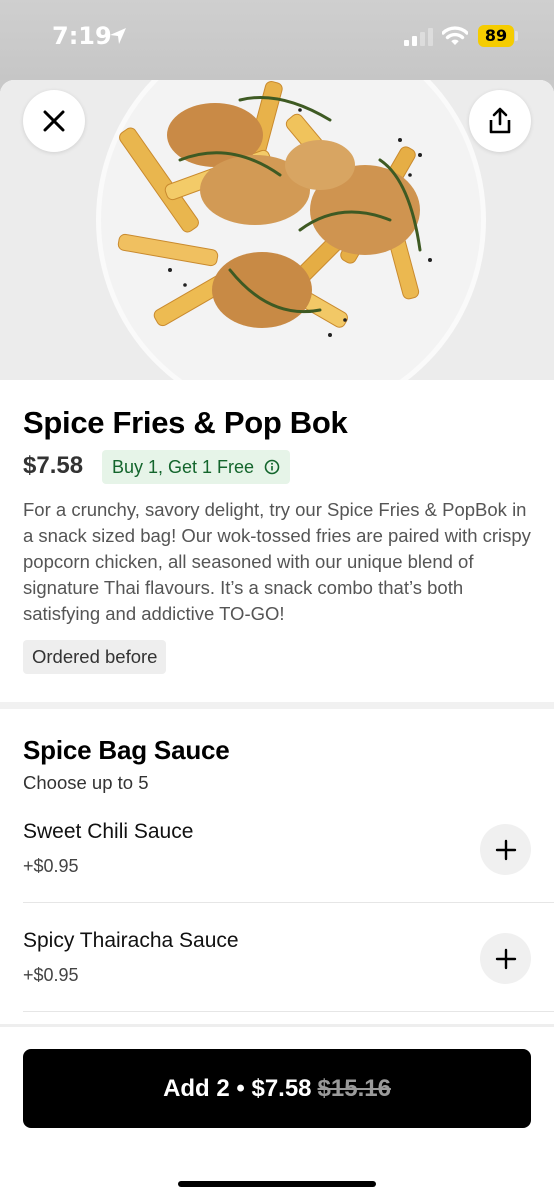 This screenshot has width=554, height=1200. Describe the element at coordinates (354, 1088) in the screenshot. I see `original-price: $15.16` at that location.